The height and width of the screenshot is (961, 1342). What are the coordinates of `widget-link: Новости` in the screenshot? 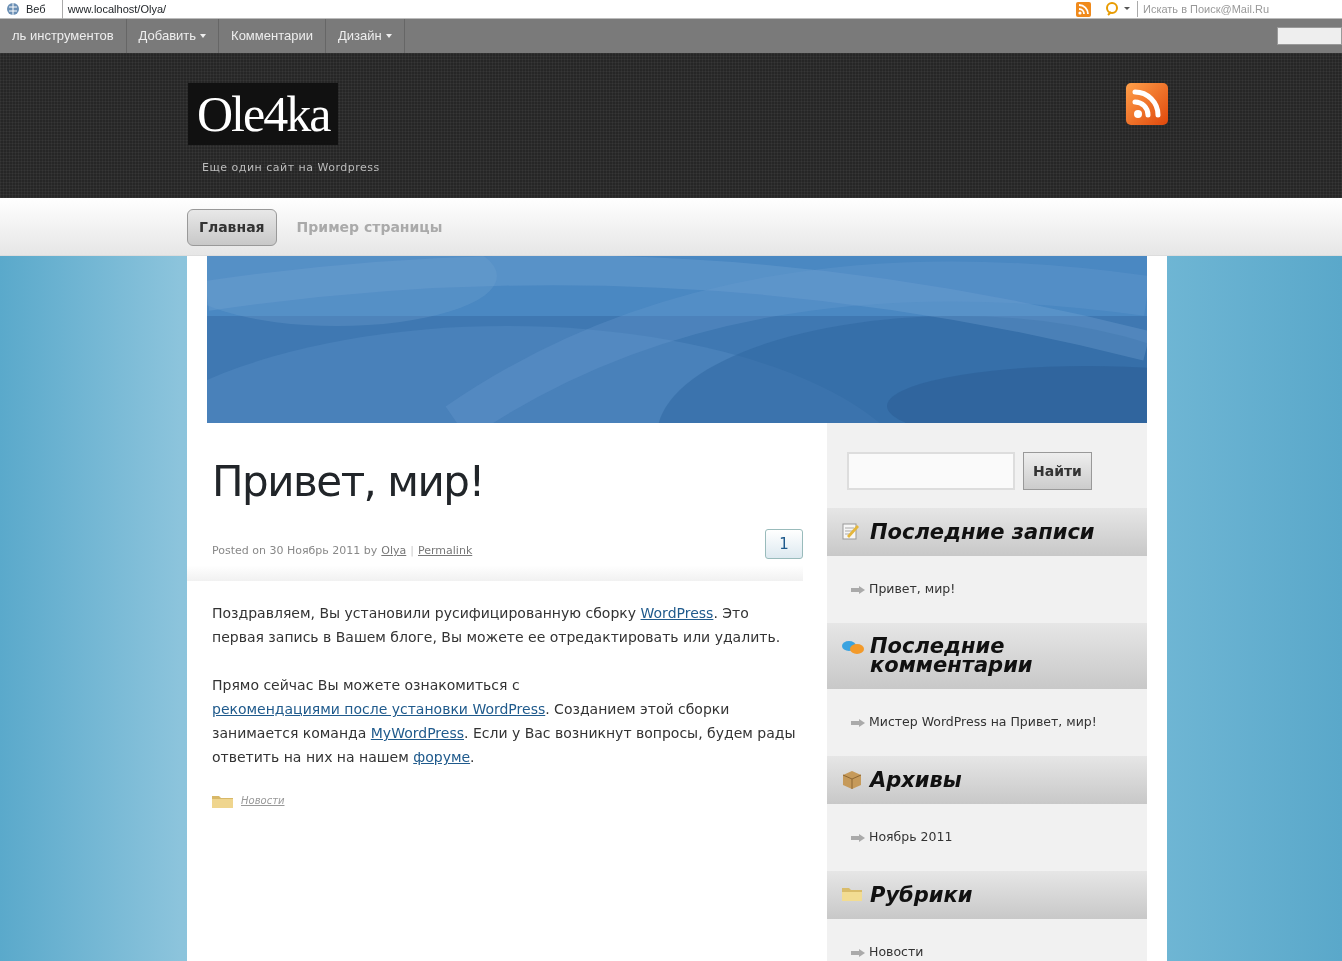 It's located at (896, 952).